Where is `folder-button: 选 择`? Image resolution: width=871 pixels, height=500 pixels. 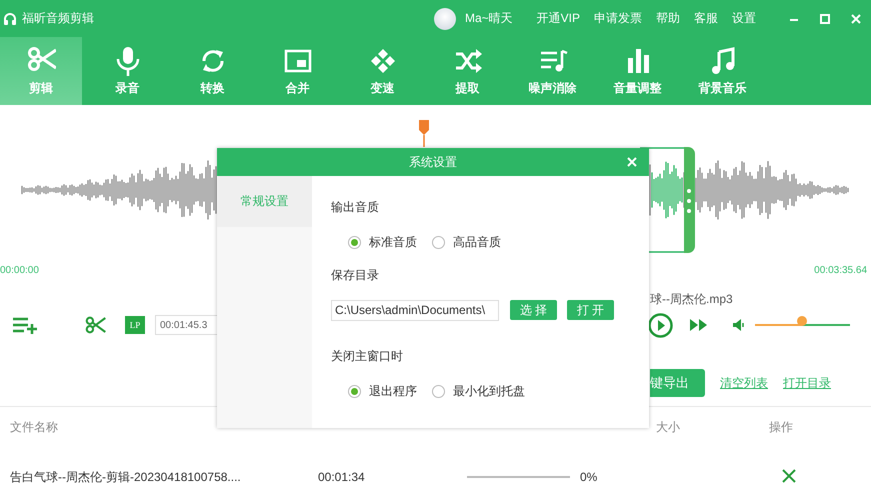 folder-button: 选 择 is located at coordinates (533, 310).